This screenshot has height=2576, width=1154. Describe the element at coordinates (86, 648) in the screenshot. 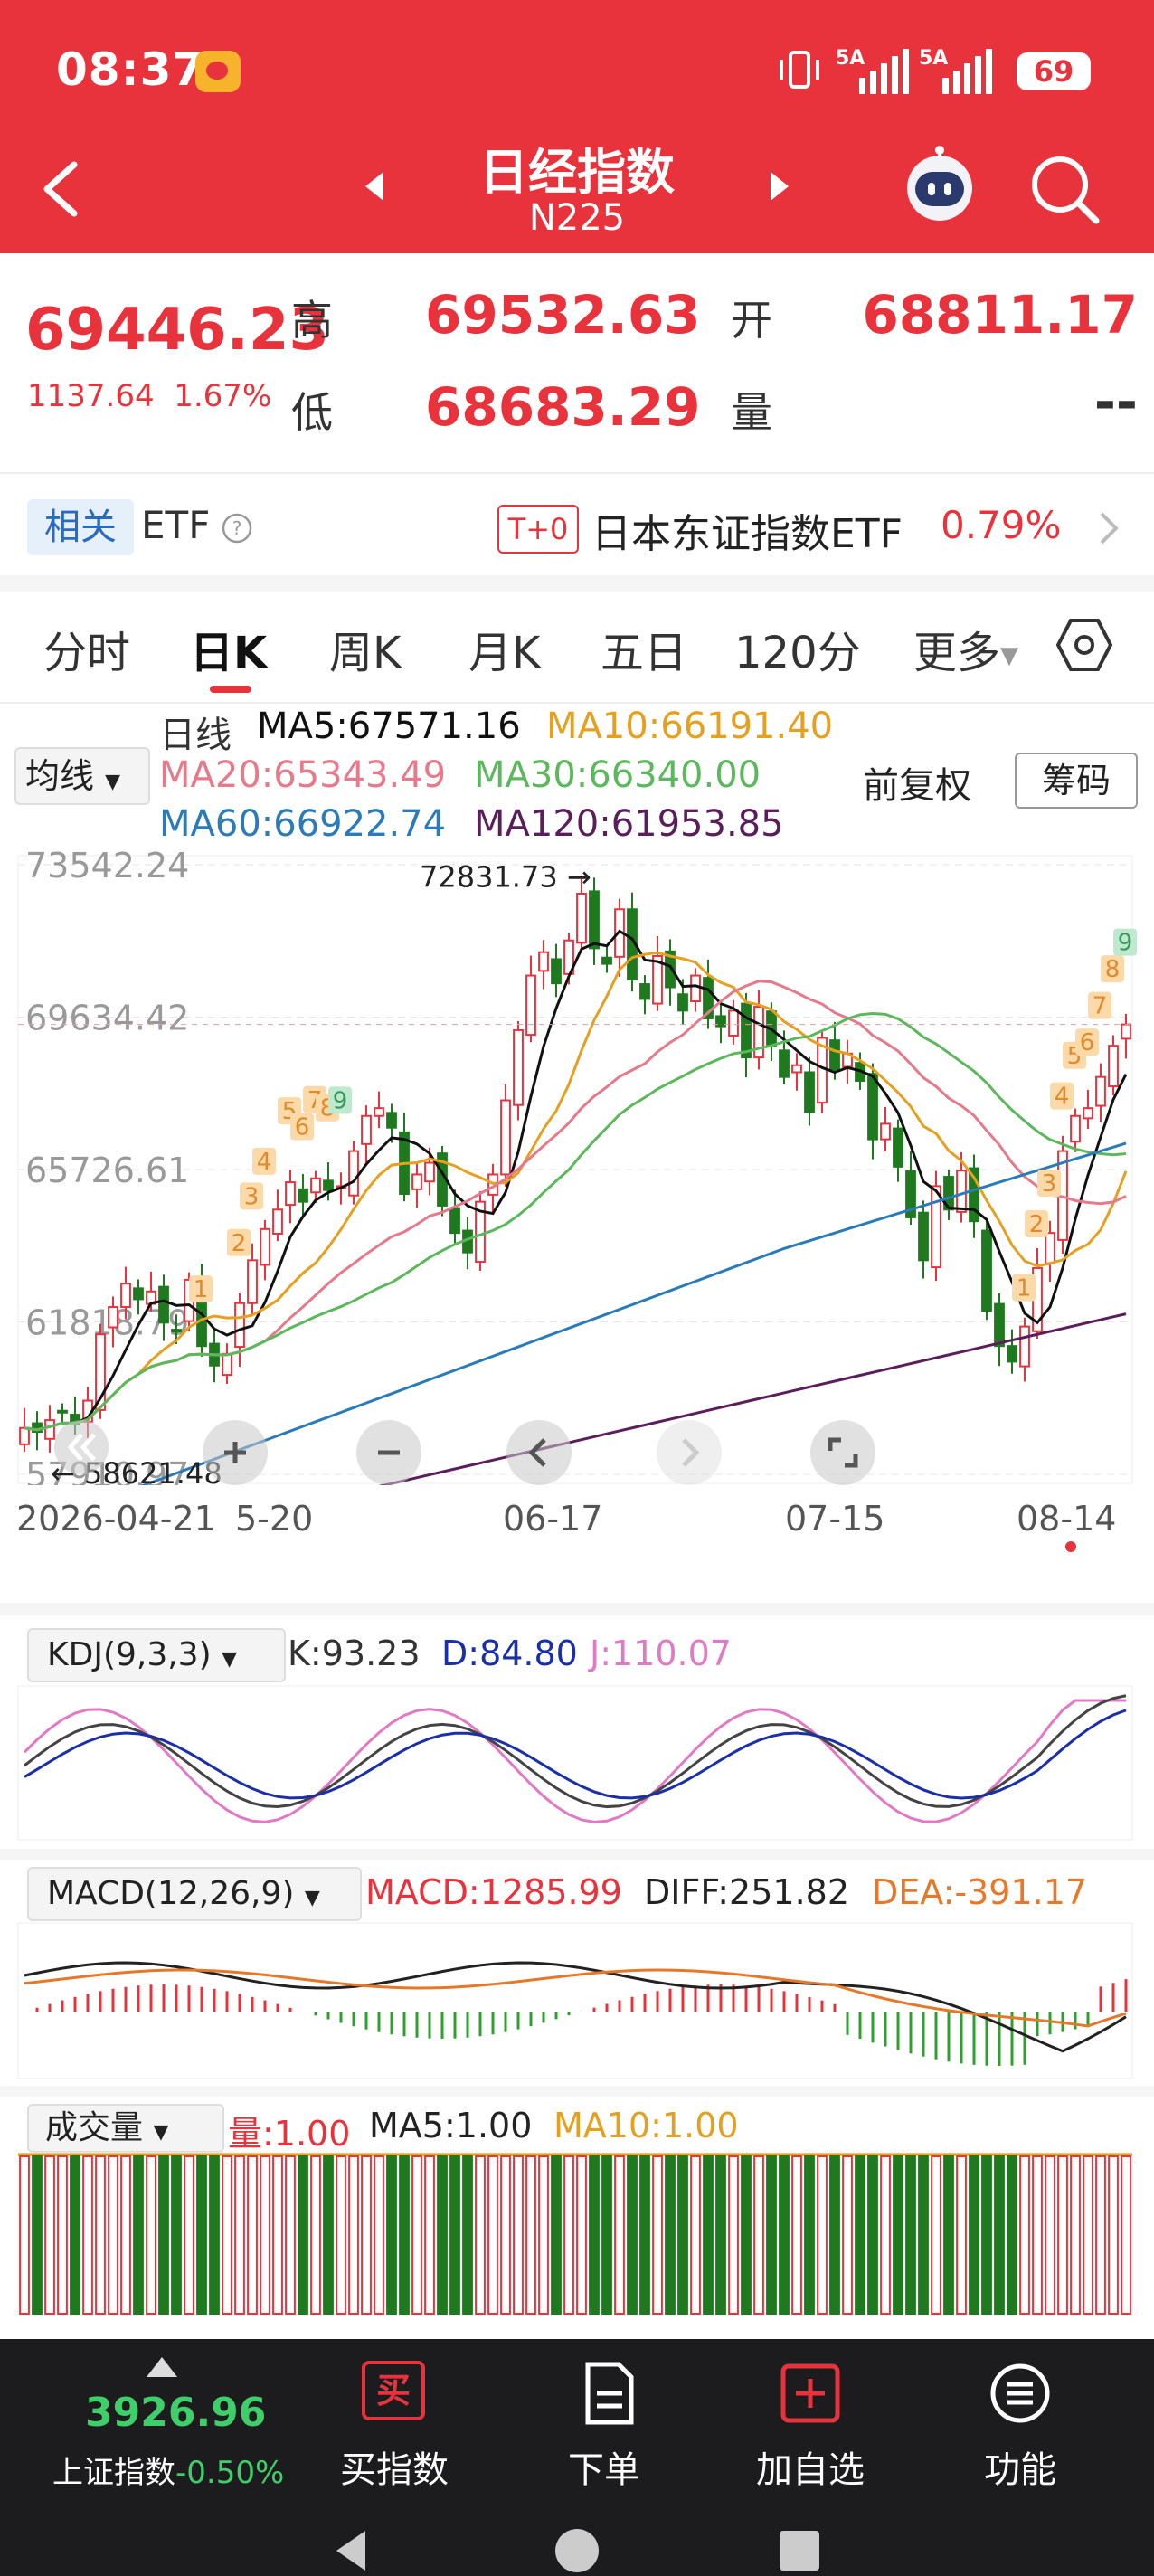

I see `tab-intraday: 分时` at that location.